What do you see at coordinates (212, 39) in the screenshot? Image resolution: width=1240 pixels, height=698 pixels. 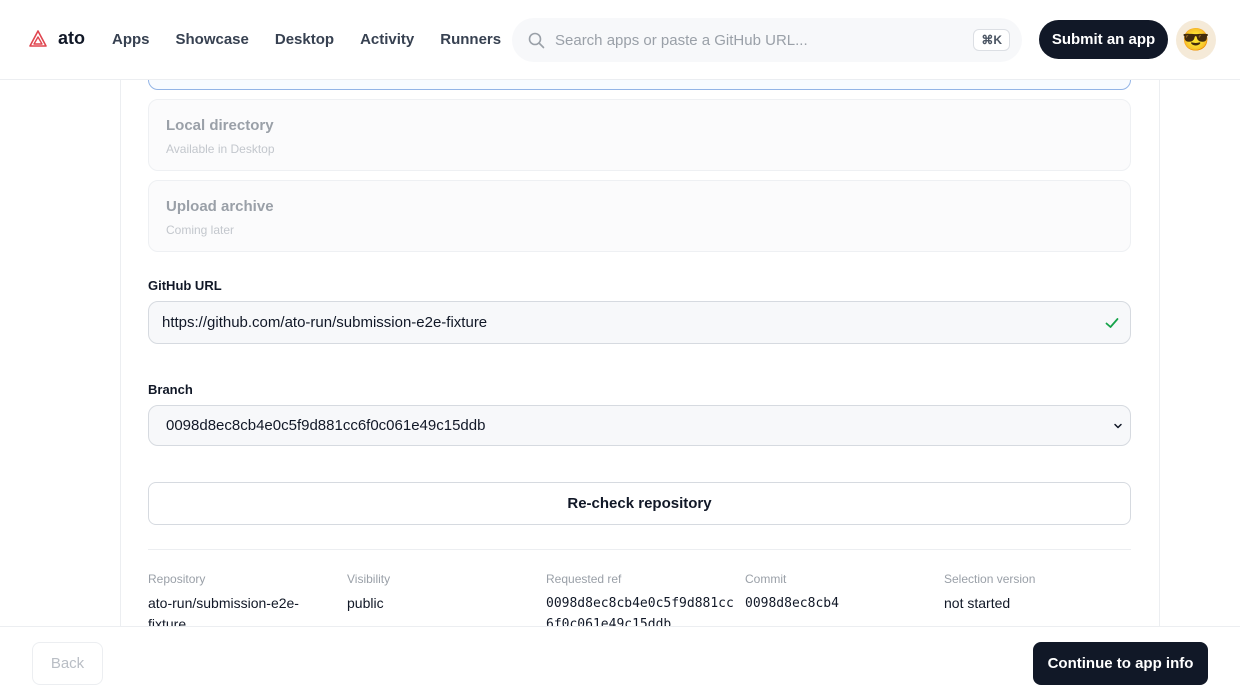 I see `nav-showcase: Showcase` at bounding box center [212, 39].